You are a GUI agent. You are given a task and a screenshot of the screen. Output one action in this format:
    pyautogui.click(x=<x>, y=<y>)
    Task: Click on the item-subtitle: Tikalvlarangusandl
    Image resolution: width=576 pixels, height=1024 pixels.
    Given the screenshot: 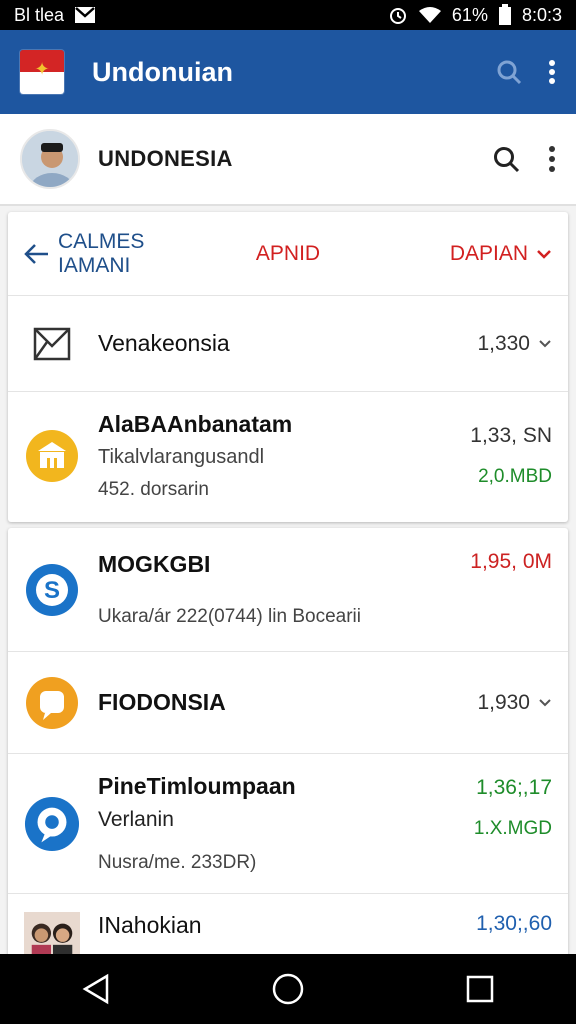 What is the action you would take?
    pyautogui.click(x=181, y=457)
    